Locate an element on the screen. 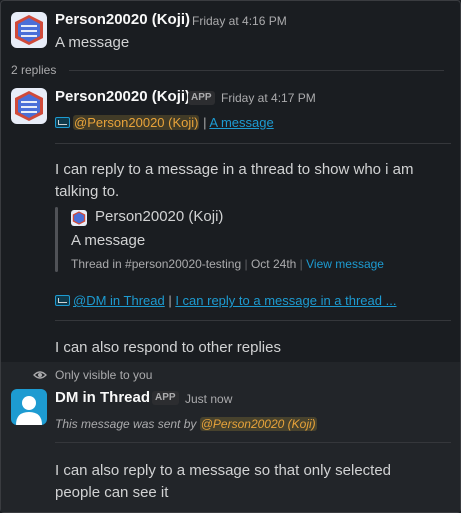 This screenshot has width=461, height=513. message-author: Person20020 (Koji) is located at coordinates (122, 19).